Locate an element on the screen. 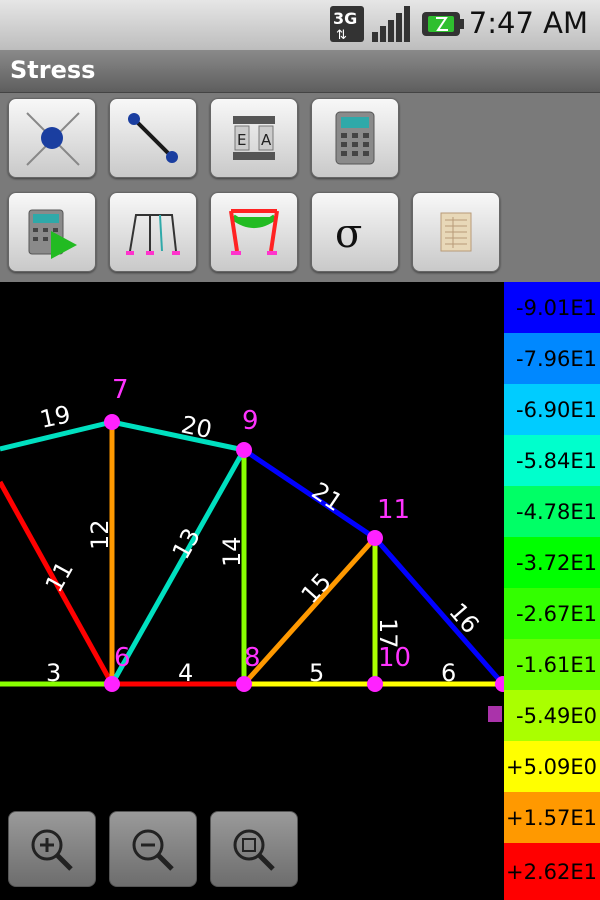 This screenshot has height=900, width=600. ea-section-icon: E A is located at coordinates (254, 138).